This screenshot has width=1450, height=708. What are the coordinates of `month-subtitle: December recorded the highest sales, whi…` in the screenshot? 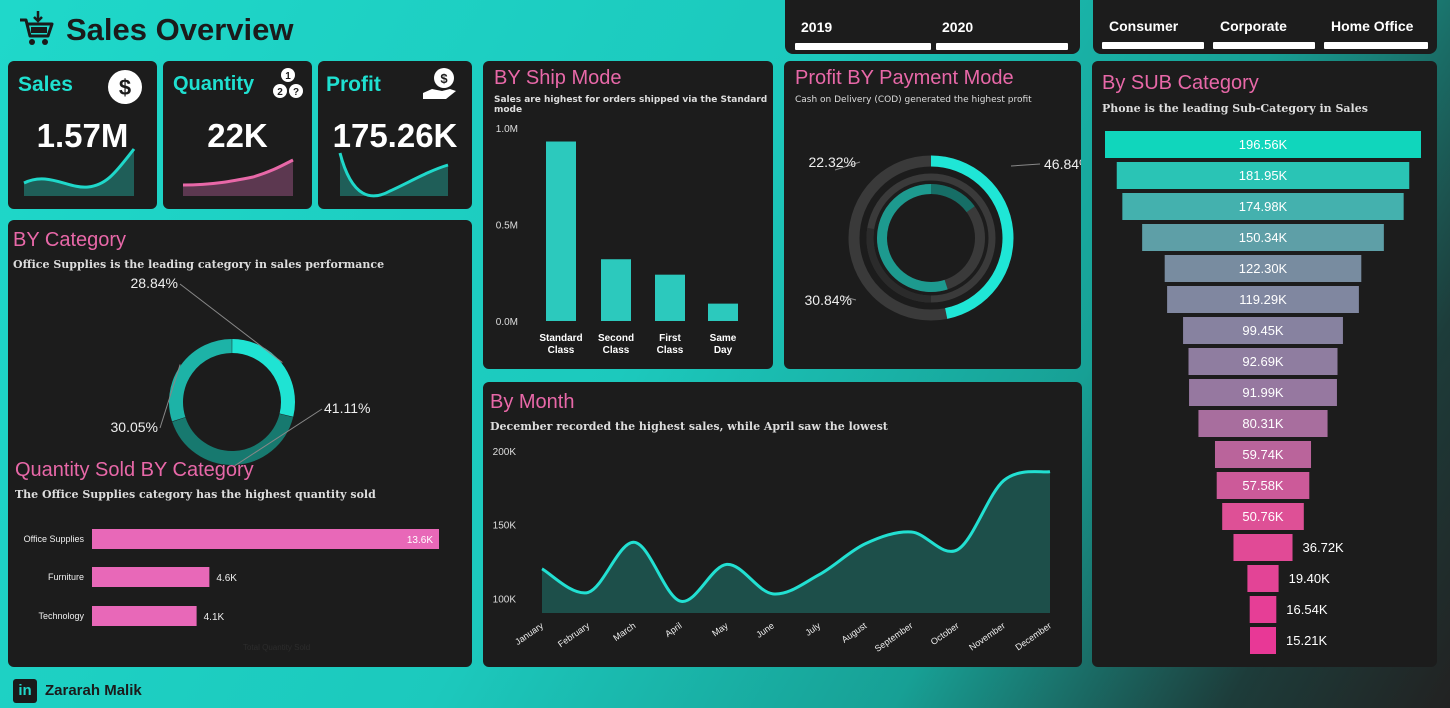 It's located at (689, 426).